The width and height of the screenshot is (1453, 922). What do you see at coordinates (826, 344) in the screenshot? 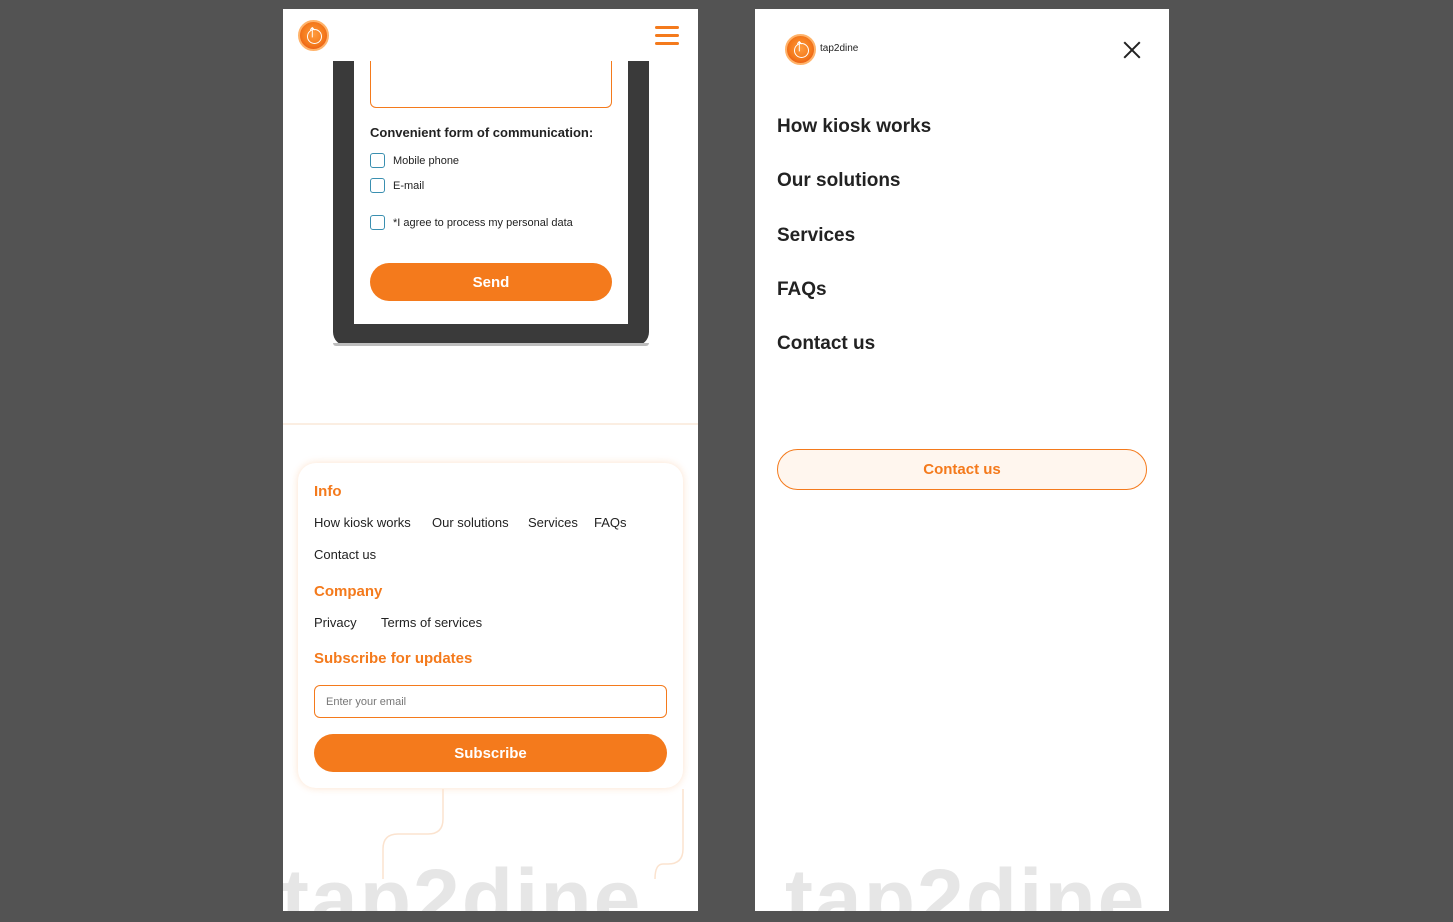
I see `menu-item-contact-us: Contact us` at bounding box center [826, 344].